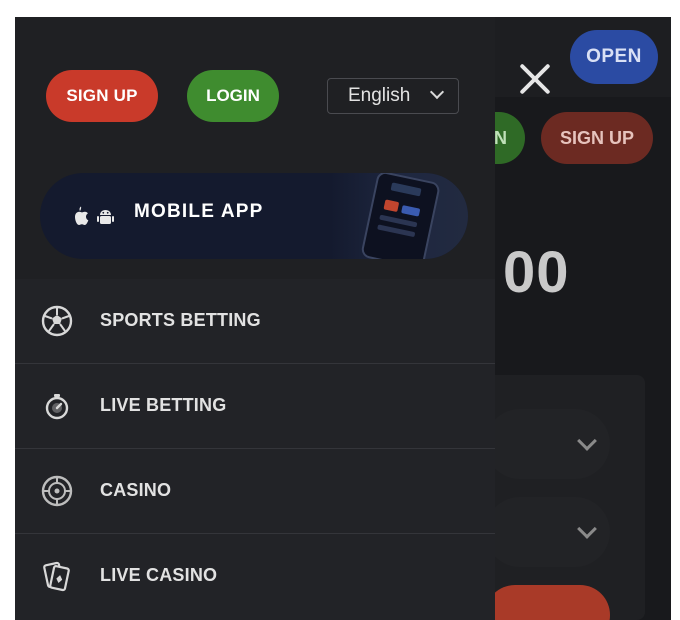 This screenshot has height=620, width=680. I want to click on stopwatch-icon, so click(57, 407).